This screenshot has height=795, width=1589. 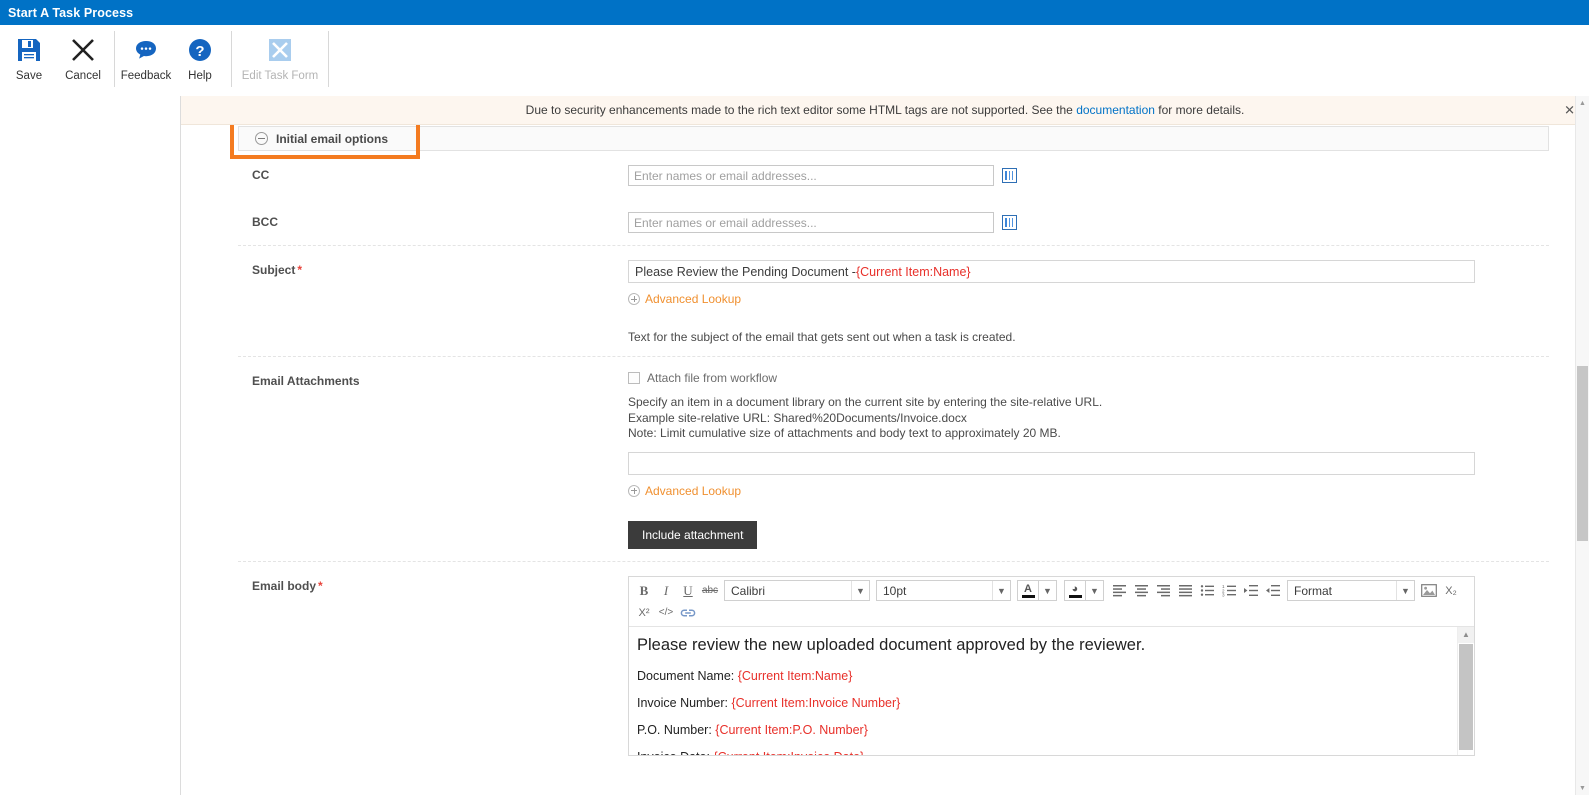 What do you see at coordinates (1141, 591) in the screenshot?
I see `align-center-icon` at bounding box center [1141, 591].